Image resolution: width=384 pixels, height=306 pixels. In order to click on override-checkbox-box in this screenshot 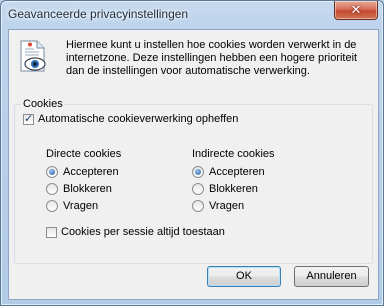, I will do `click(28, 118)`.